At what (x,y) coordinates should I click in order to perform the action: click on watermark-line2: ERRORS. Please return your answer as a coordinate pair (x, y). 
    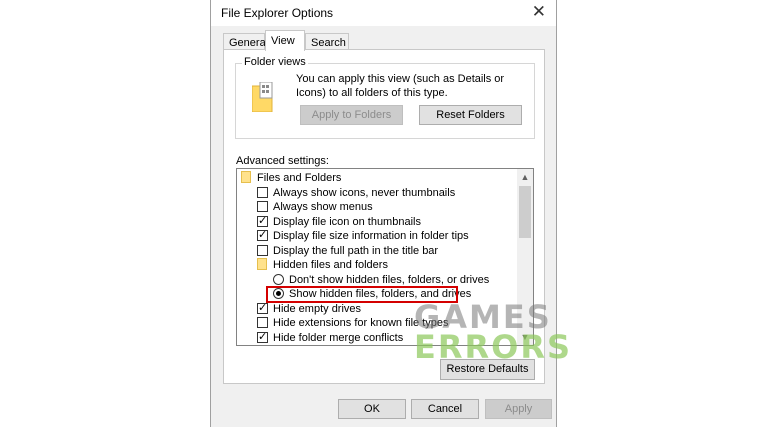
    Looking at the image, I should click on (493, 347).